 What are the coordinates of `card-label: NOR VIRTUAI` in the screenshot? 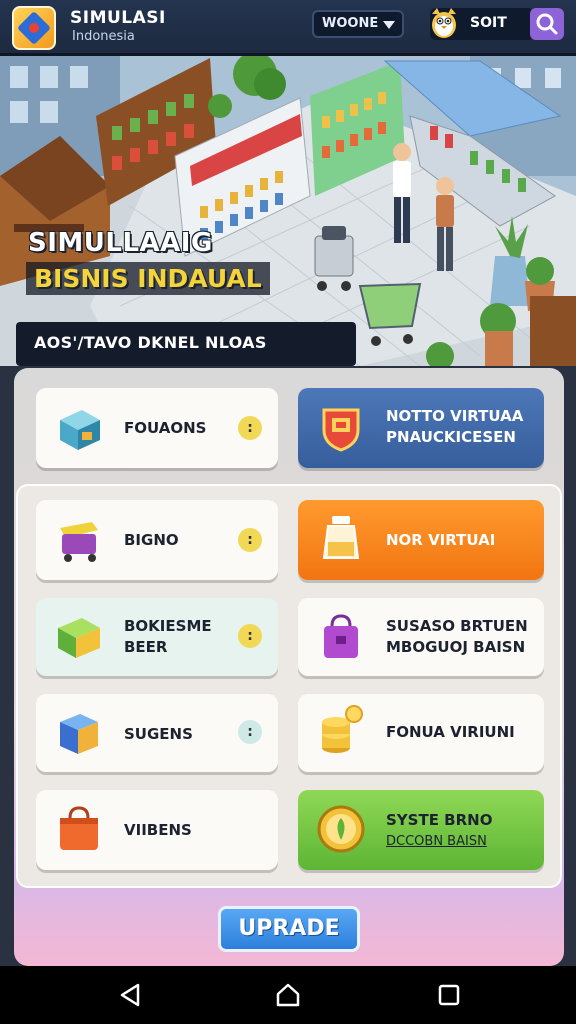 It's located at (440, 540).